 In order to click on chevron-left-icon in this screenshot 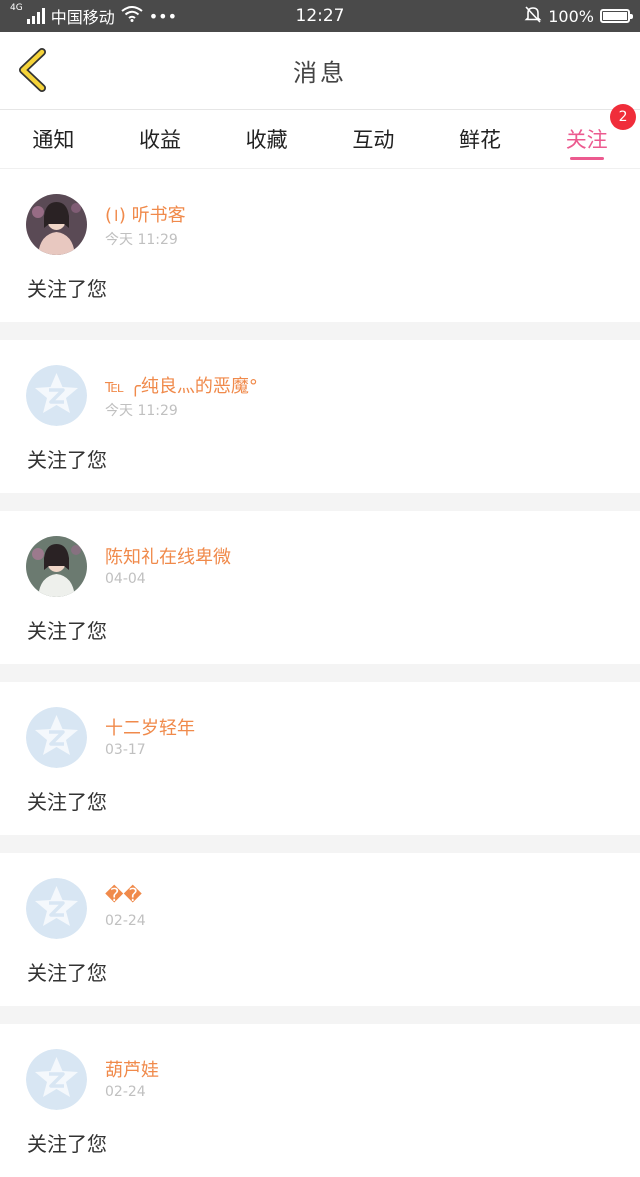, I will do `click(32, 70)`.